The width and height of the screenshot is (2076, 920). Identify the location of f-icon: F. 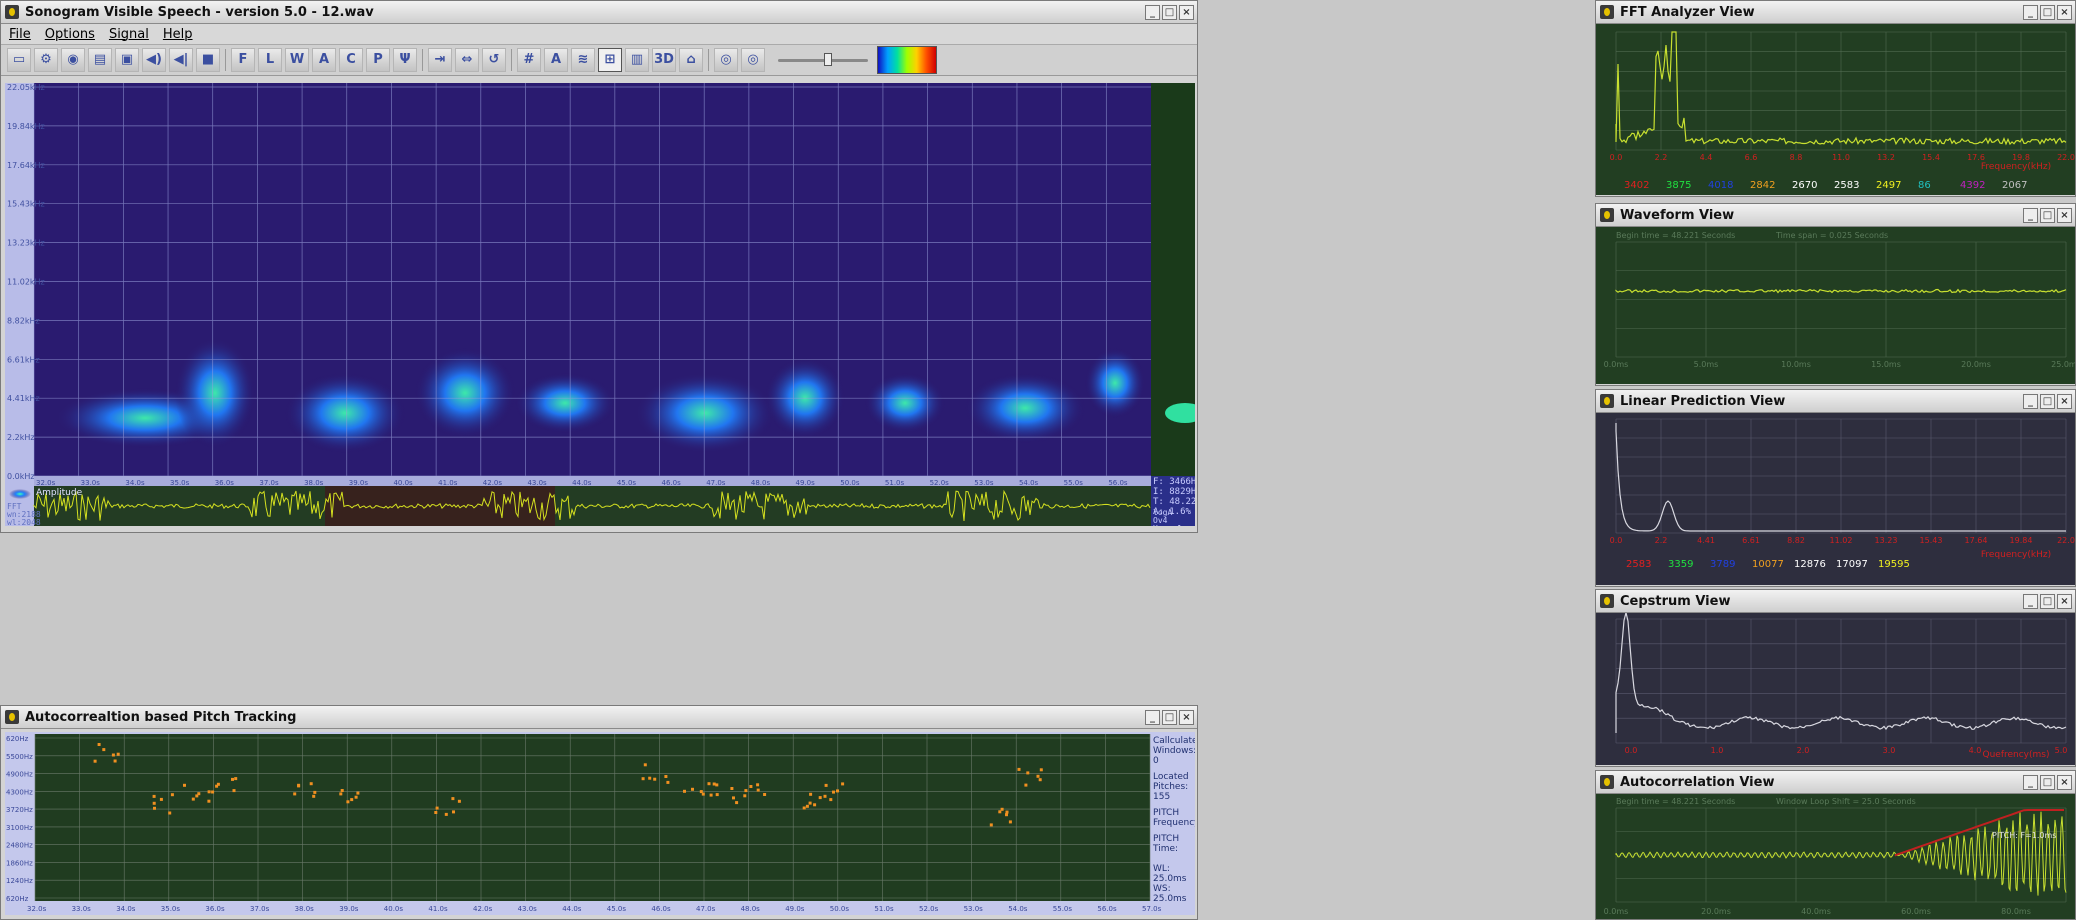
(243, 60).